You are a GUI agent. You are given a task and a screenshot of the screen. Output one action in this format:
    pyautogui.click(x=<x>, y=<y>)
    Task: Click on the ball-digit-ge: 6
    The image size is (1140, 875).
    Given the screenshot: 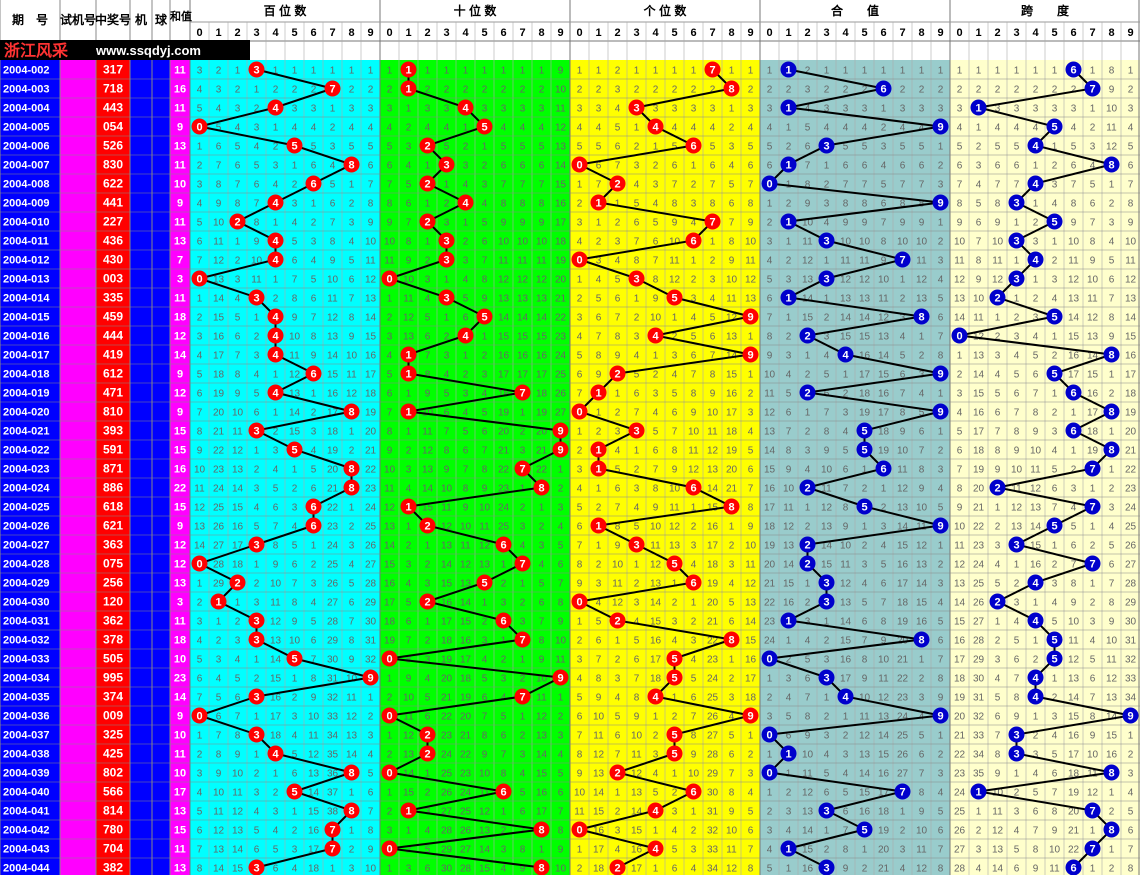 What is the action you would take?
    pyautogui.click(x=693, y=147)
    